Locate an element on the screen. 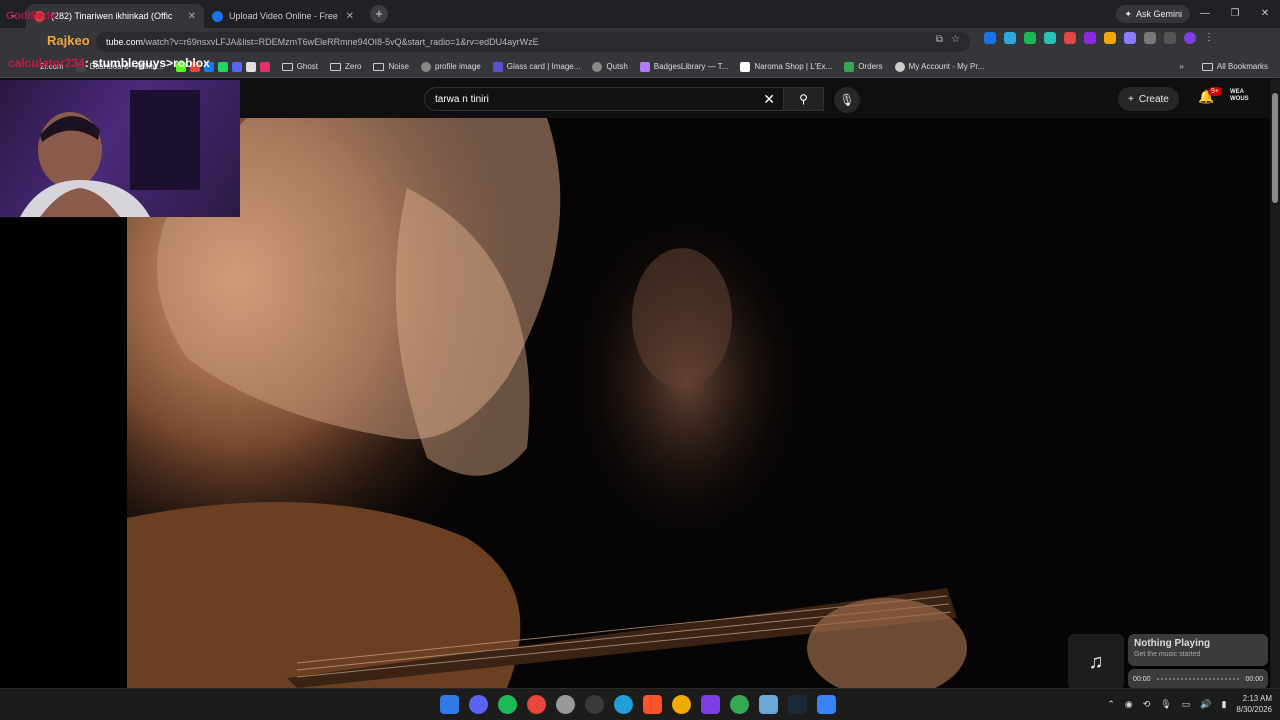  search-query: tarwa n tiniri is located at coordinates (462, 99).